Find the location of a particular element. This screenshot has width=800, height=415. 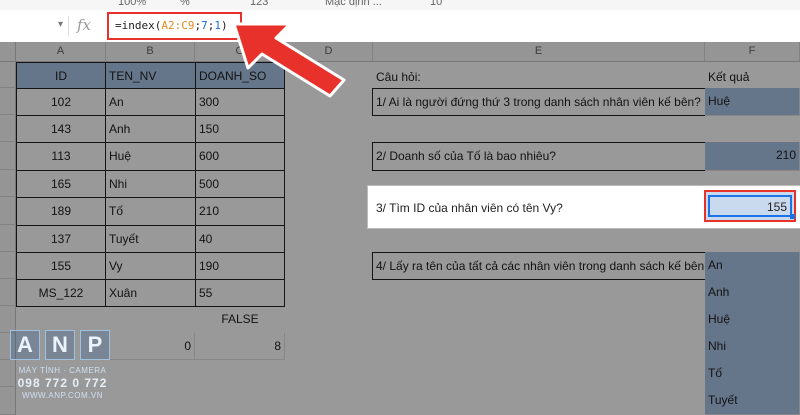

percent-format-button: % is located at coordinates (185, 4).